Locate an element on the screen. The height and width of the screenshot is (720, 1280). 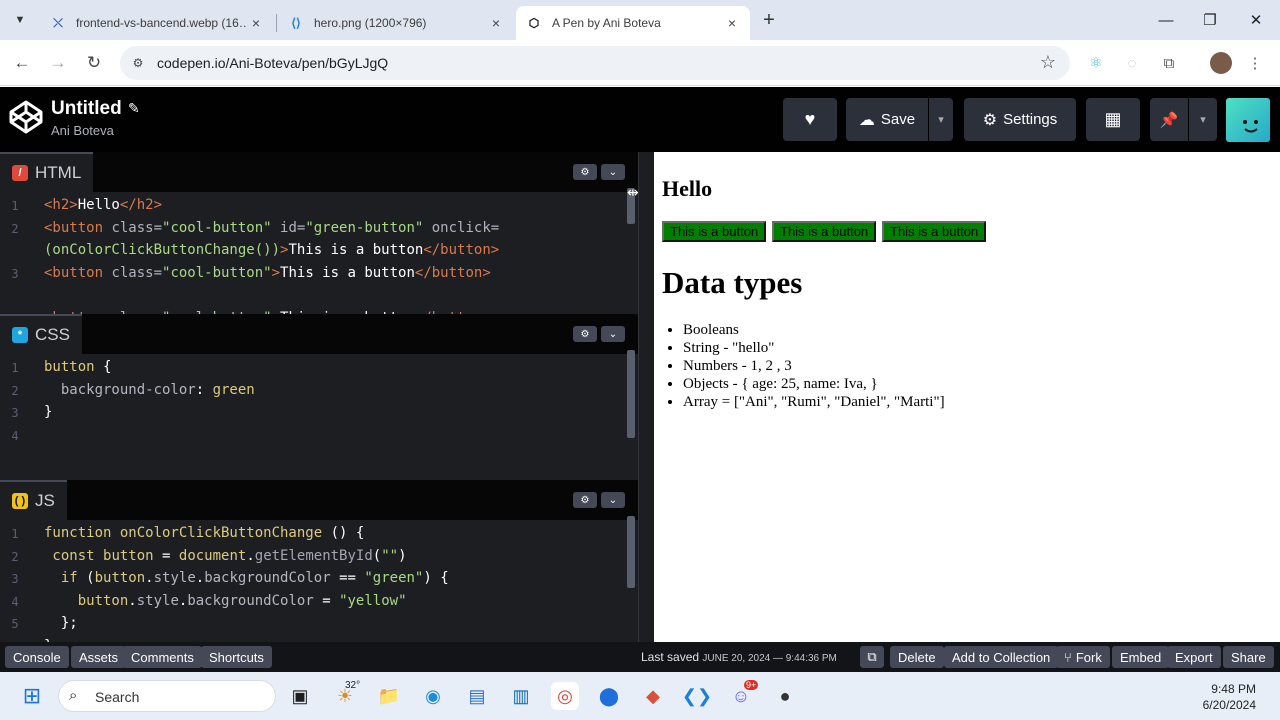
line-number: 5 is located at coordinates (15, 624).